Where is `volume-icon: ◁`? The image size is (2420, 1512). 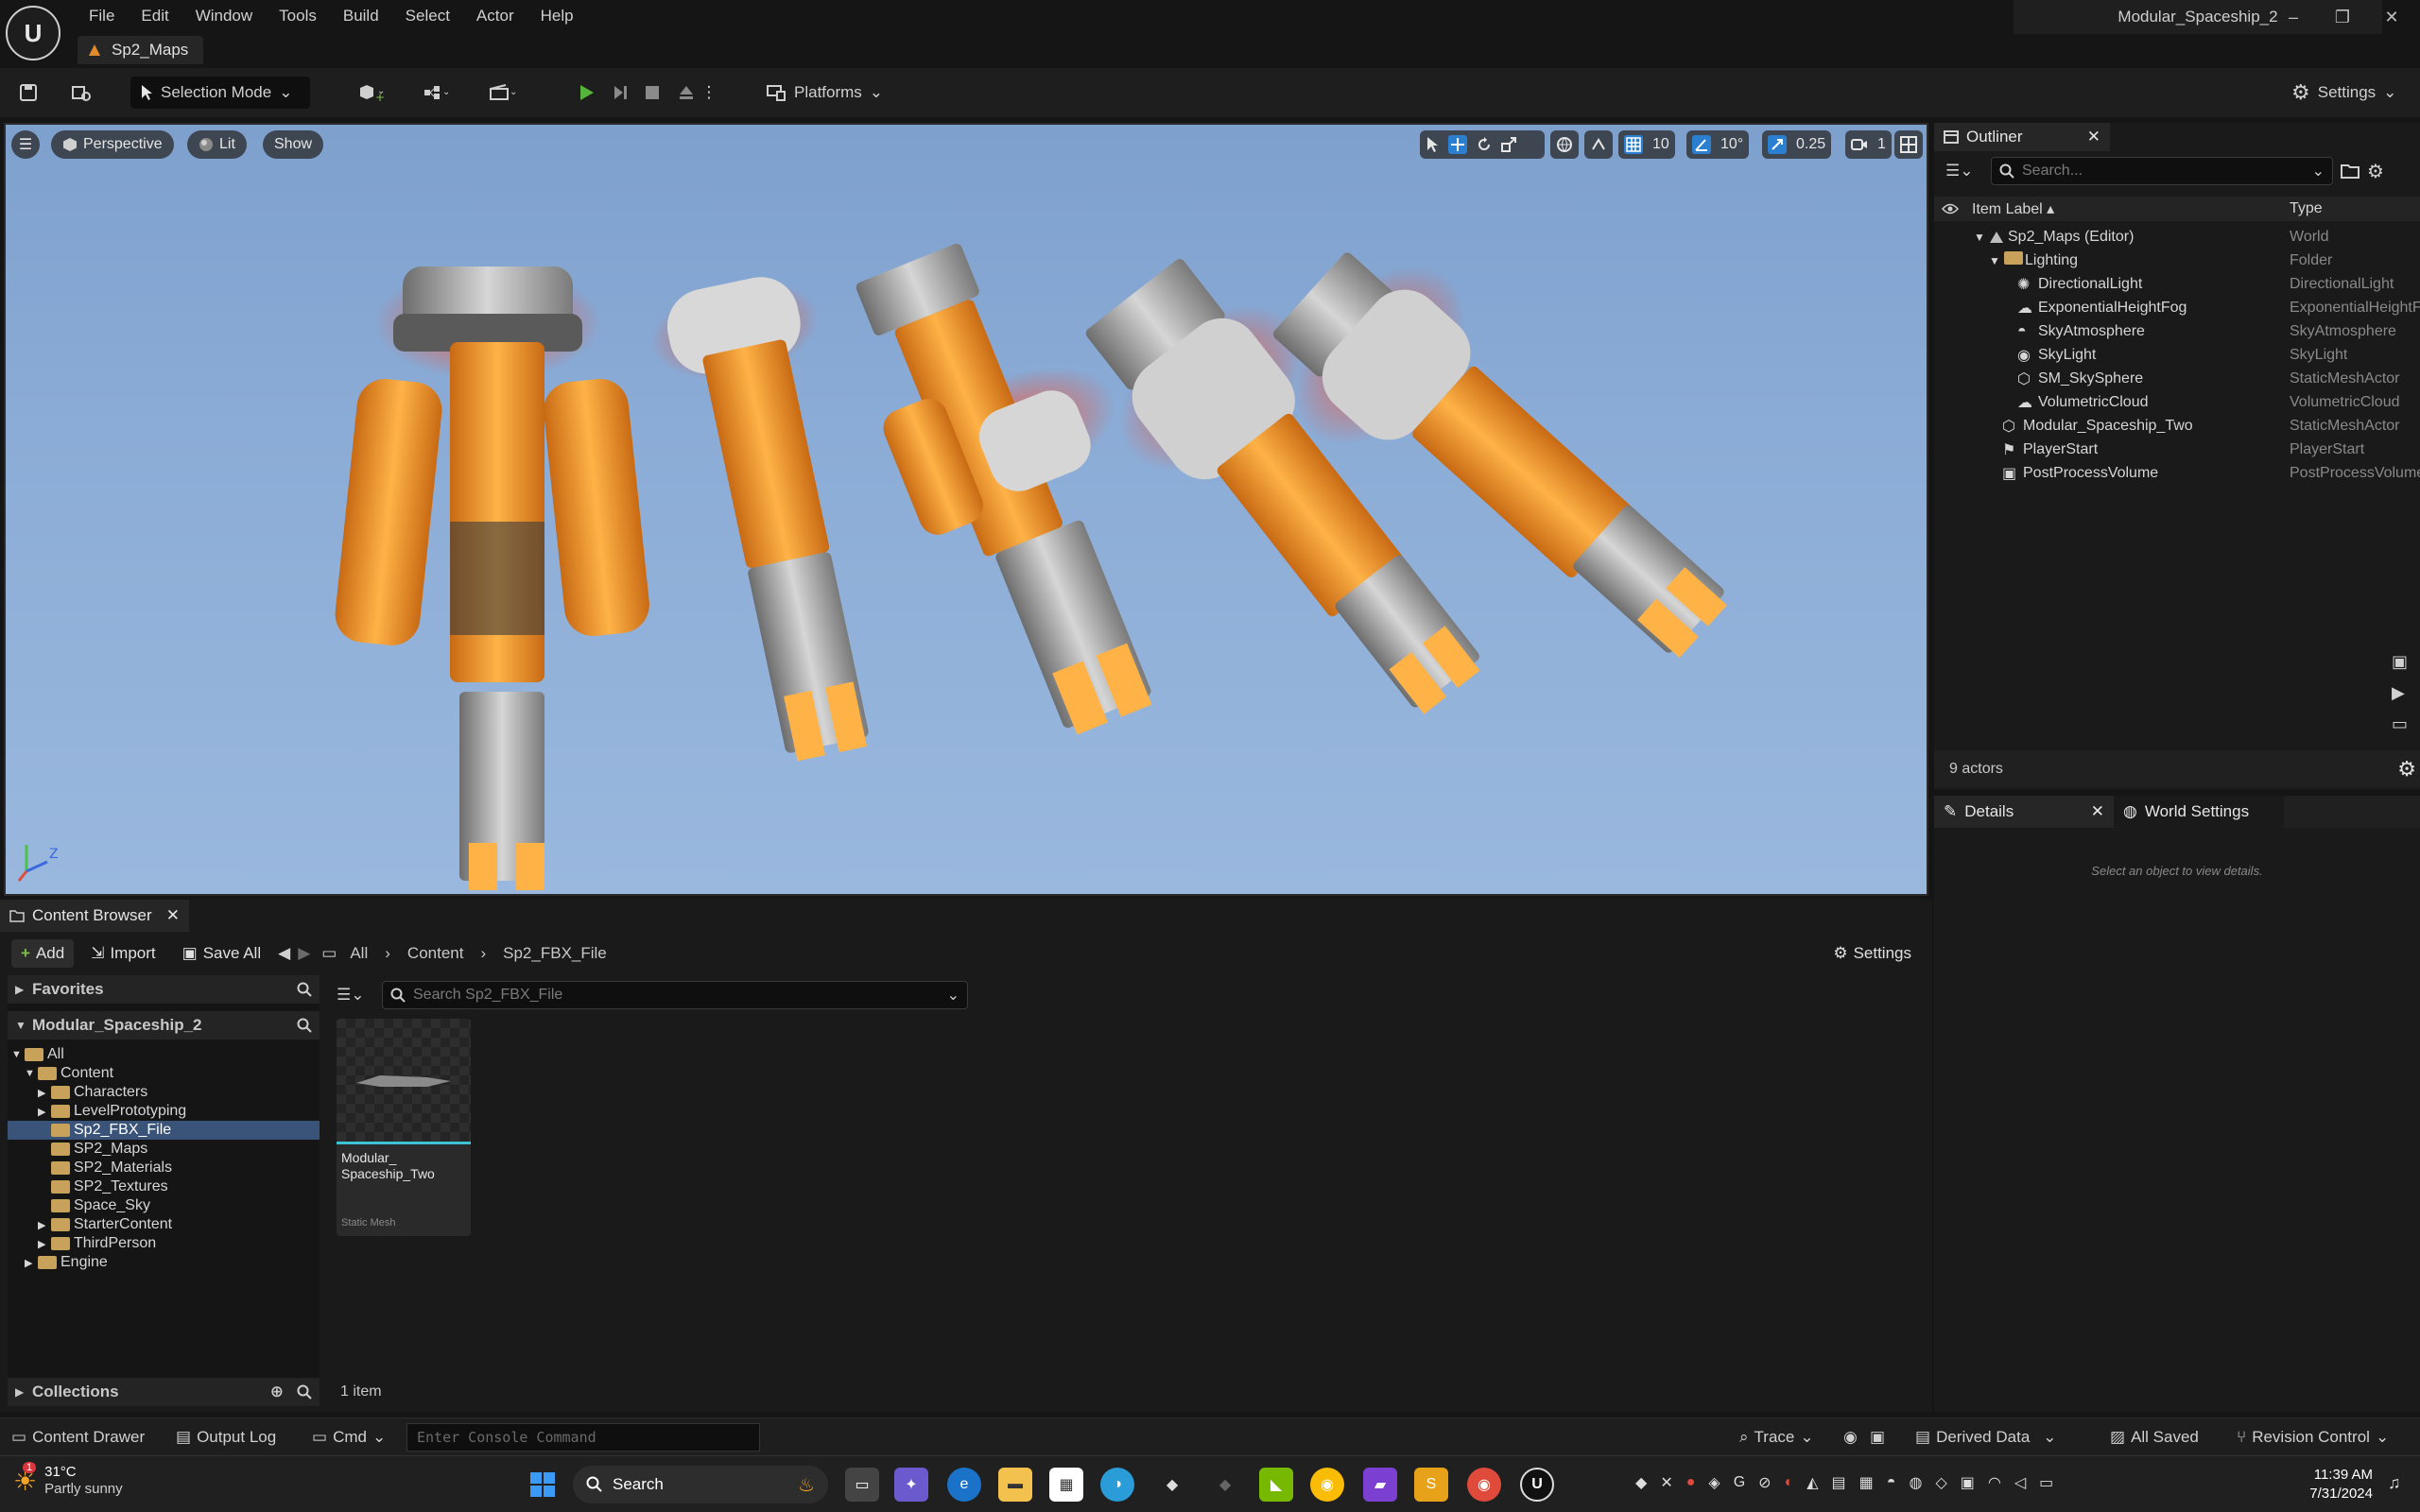
volume-icon: ◁ is located at coordinates (2020, 1482).